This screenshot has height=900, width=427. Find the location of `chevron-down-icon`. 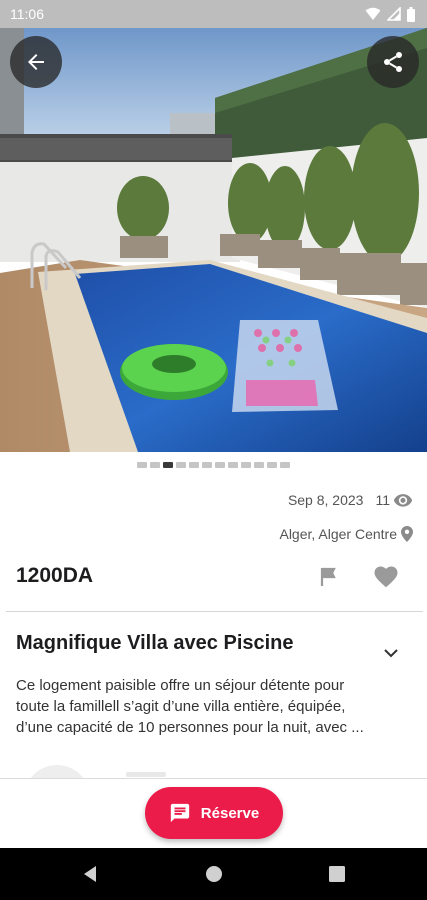

chevron-down-icon is located at coordinates (391, 652).